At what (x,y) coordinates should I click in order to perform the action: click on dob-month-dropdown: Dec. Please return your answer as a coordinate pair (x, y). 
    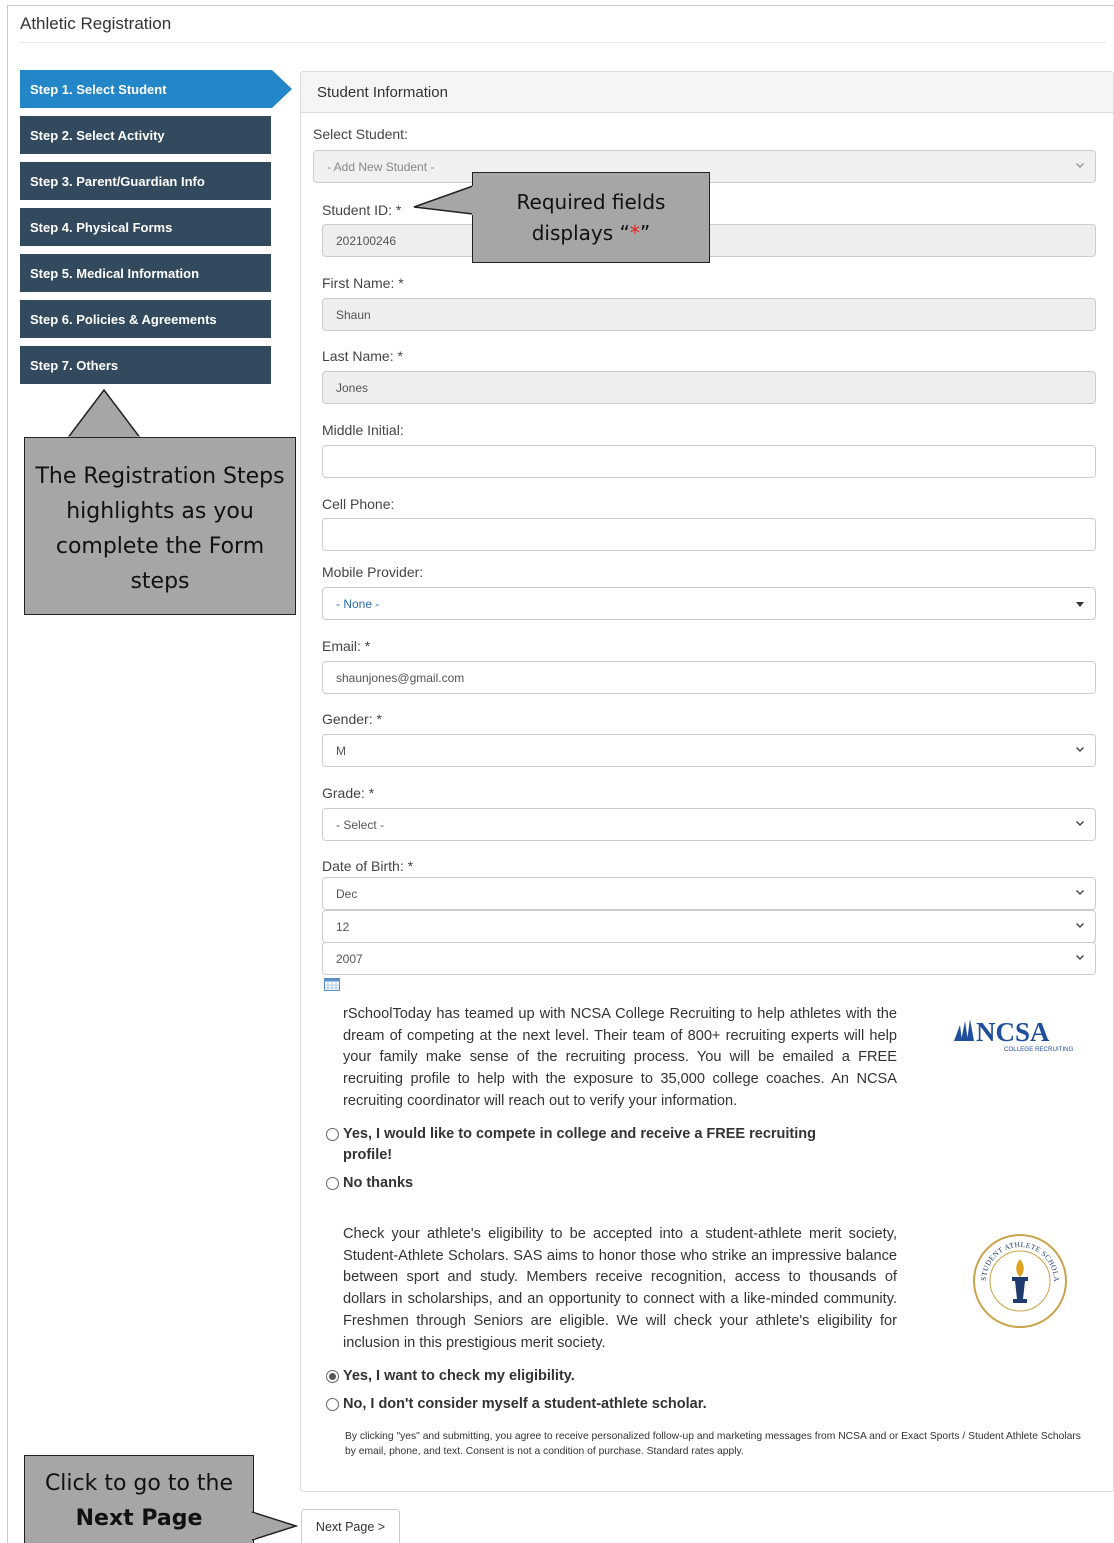
    Looking at the image, I should click on (709, 893).